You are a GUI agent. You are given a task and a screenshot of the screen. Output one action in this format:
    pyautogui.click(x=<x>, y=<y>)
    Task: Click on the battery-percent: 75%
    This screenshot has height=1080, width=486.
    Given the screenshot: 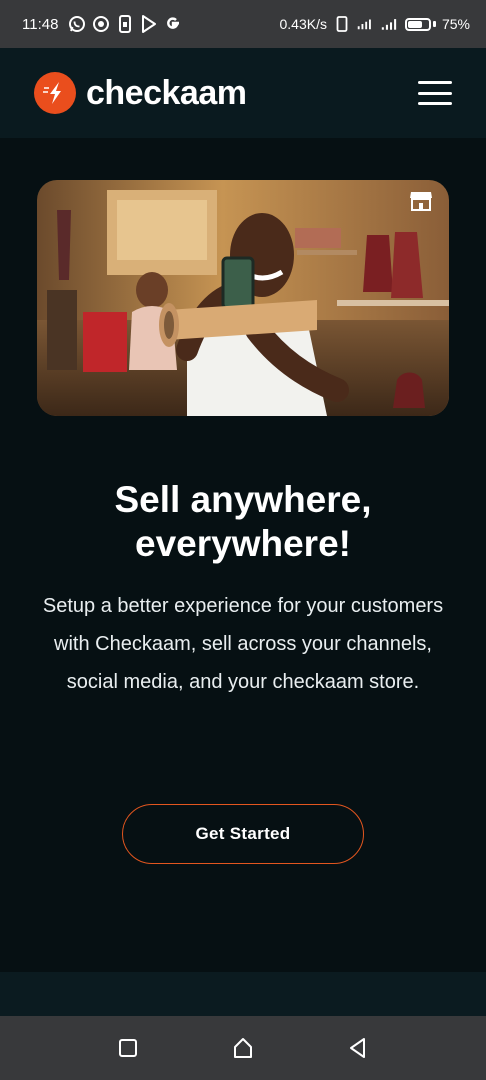 What is the action you would take?
    pyautogui.click(x=455, y=24)
    